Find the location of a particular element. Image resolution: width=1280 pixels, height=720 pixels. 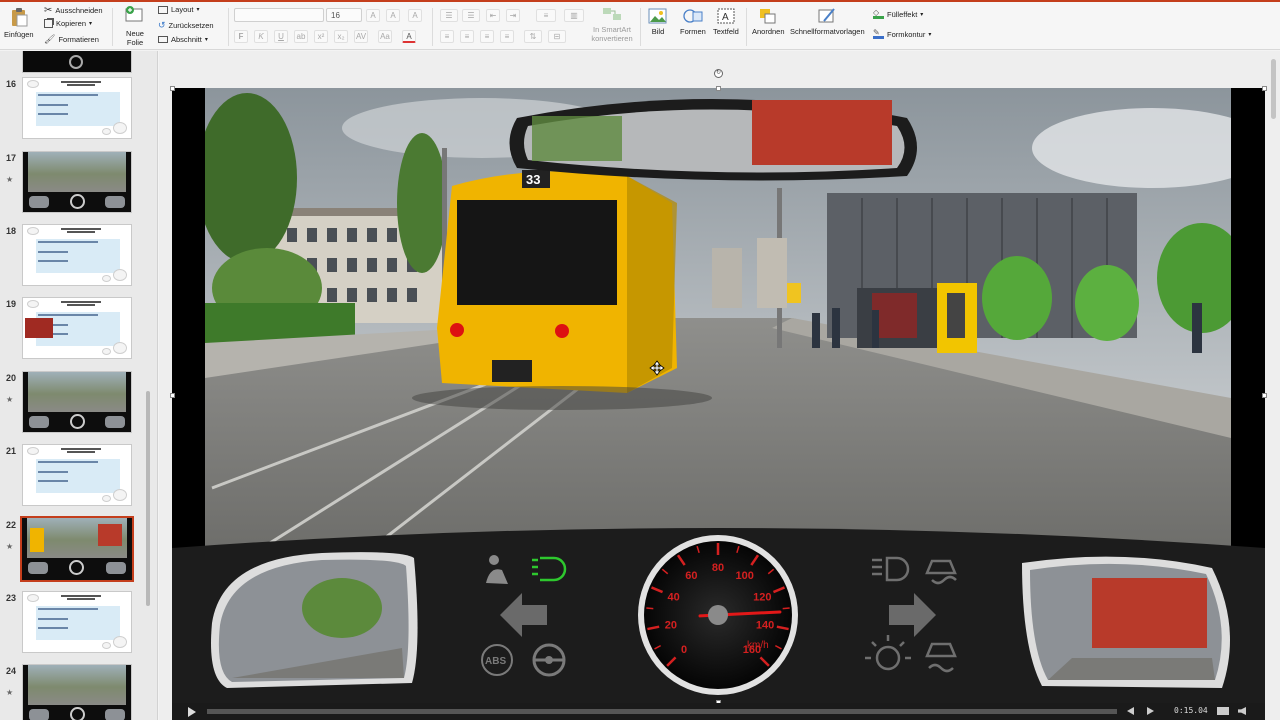

slide-thumbnail: 22 ★ is located at coordinates (72, 550).